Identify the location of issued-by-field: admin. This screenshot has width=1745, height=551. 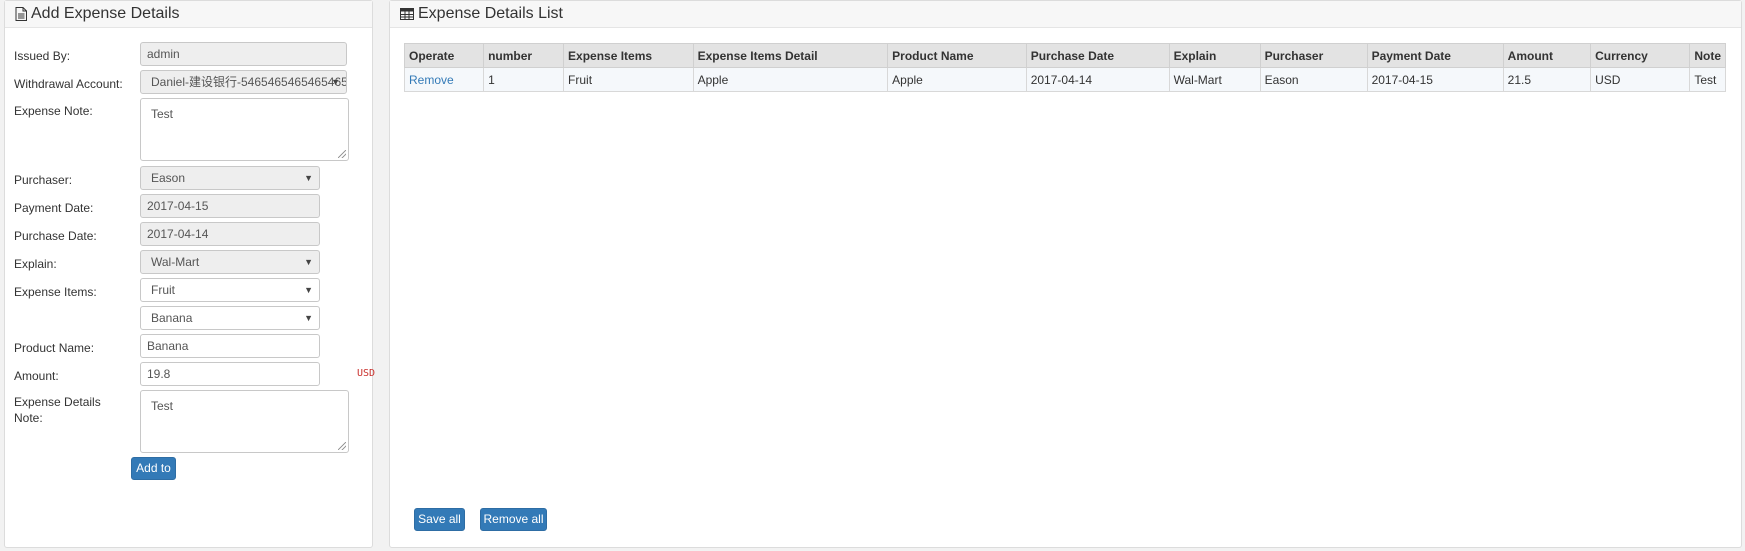
(243, 54).